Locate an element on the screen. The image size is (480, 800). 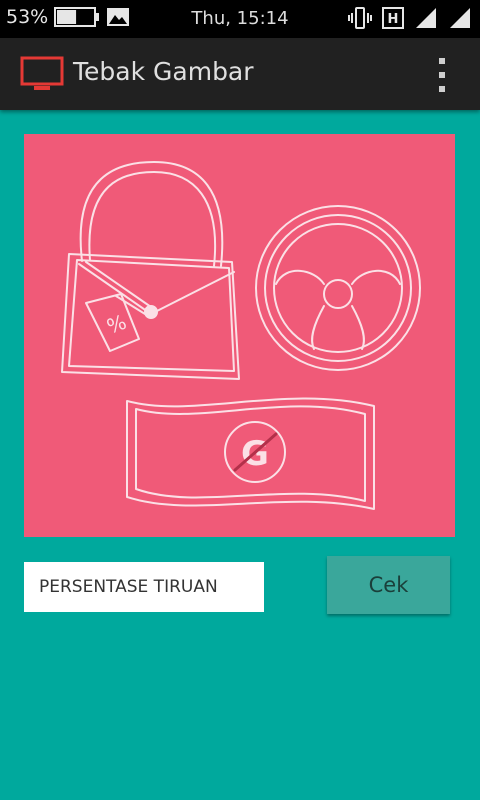
monitor-icon is located at coordinates (42, 73).